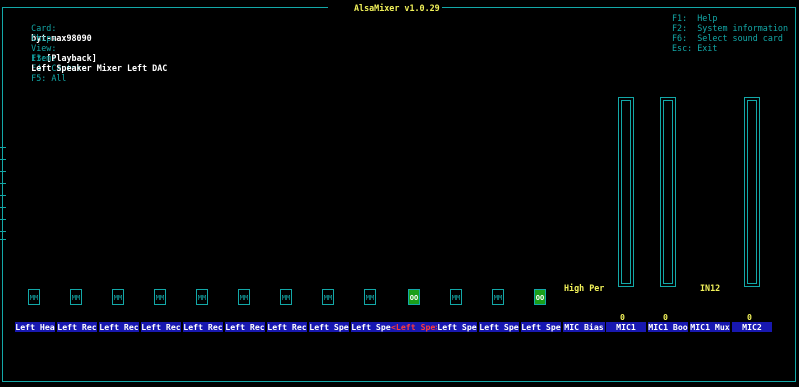 The height and width of the screenshot is (391, 801). Describe the element at coordinates (742, 28) in the screenshot. I see `help-text: System information` at that location.